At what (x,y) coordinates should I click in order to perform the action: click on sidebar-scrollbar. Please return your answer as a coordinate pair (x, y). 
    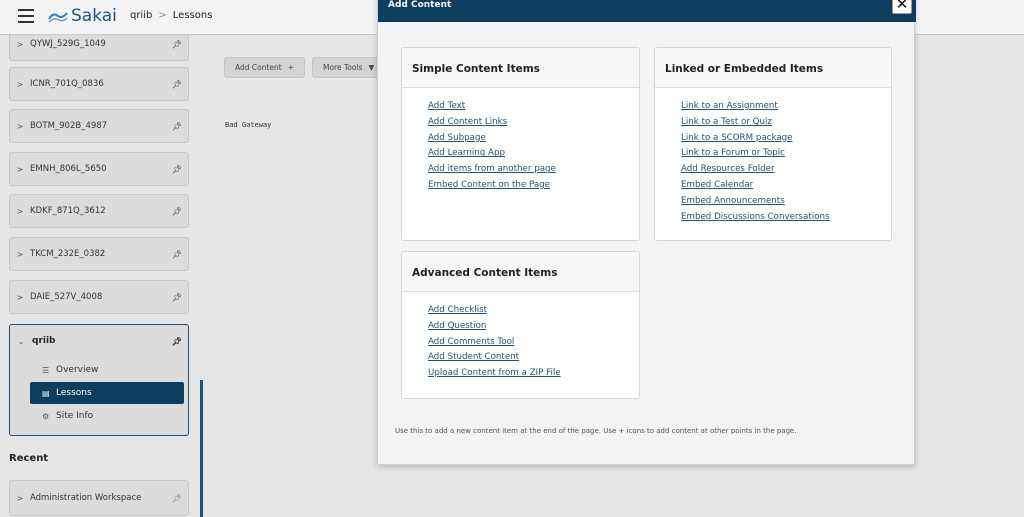
    Looking at the image, I should click on (201, 448).